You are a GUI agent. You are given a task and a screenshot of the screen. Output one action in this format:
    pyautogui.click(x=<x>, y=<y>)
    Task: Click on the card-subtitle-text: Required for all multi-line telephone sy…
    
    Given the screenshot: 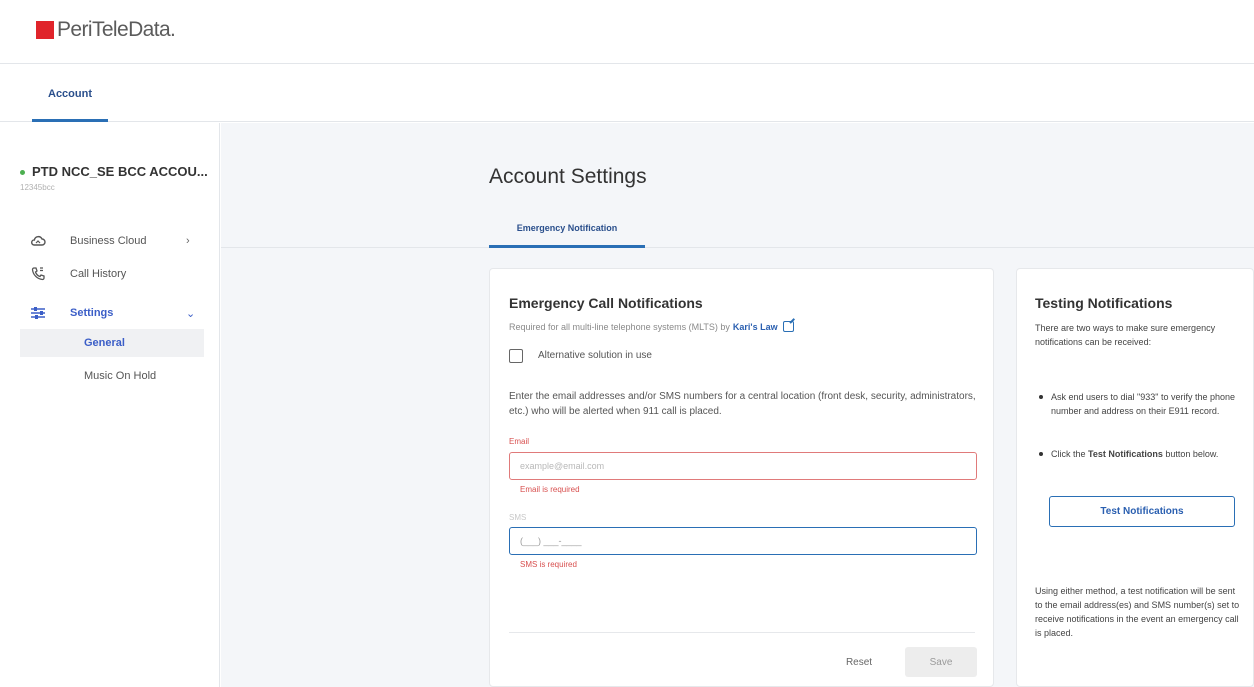 What is the action you would take?
    pyautogui.click(x=619, y=326)
    